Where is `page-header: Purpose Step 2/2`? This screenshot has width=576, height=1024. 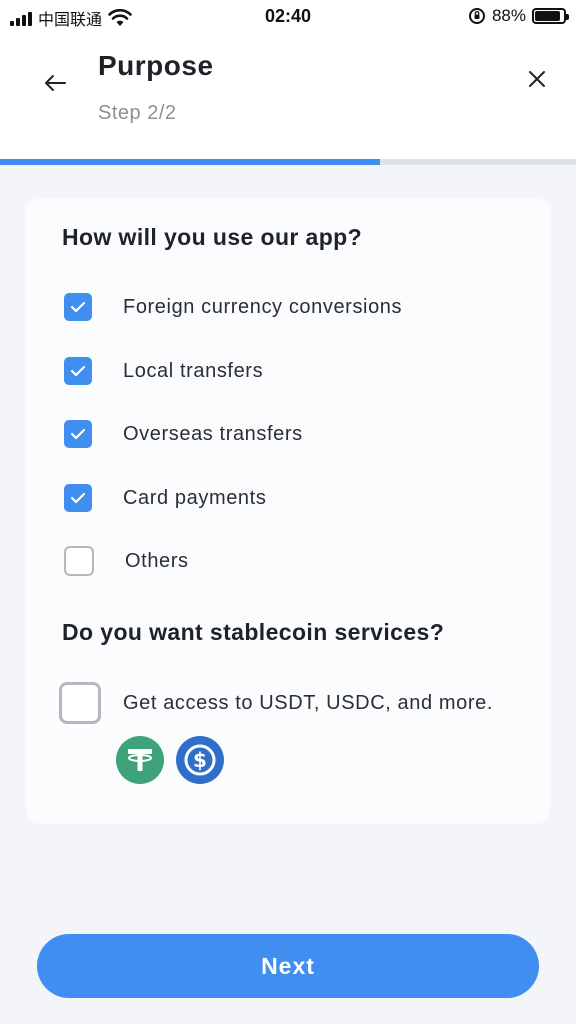 page-header: Purpose Step 2/2 is located at coordinates (288, 96).